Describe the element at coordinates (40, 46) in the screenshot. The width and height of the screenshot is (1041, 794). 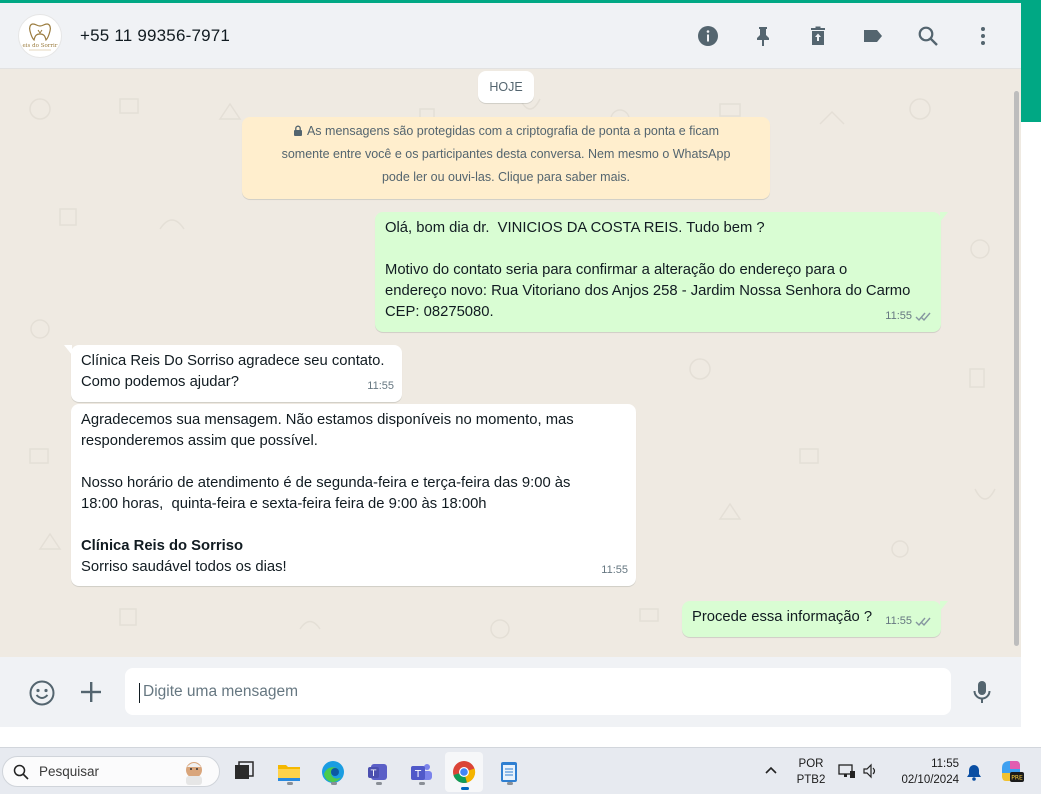
I see `svg-text: eis do Sorrir` at that location.